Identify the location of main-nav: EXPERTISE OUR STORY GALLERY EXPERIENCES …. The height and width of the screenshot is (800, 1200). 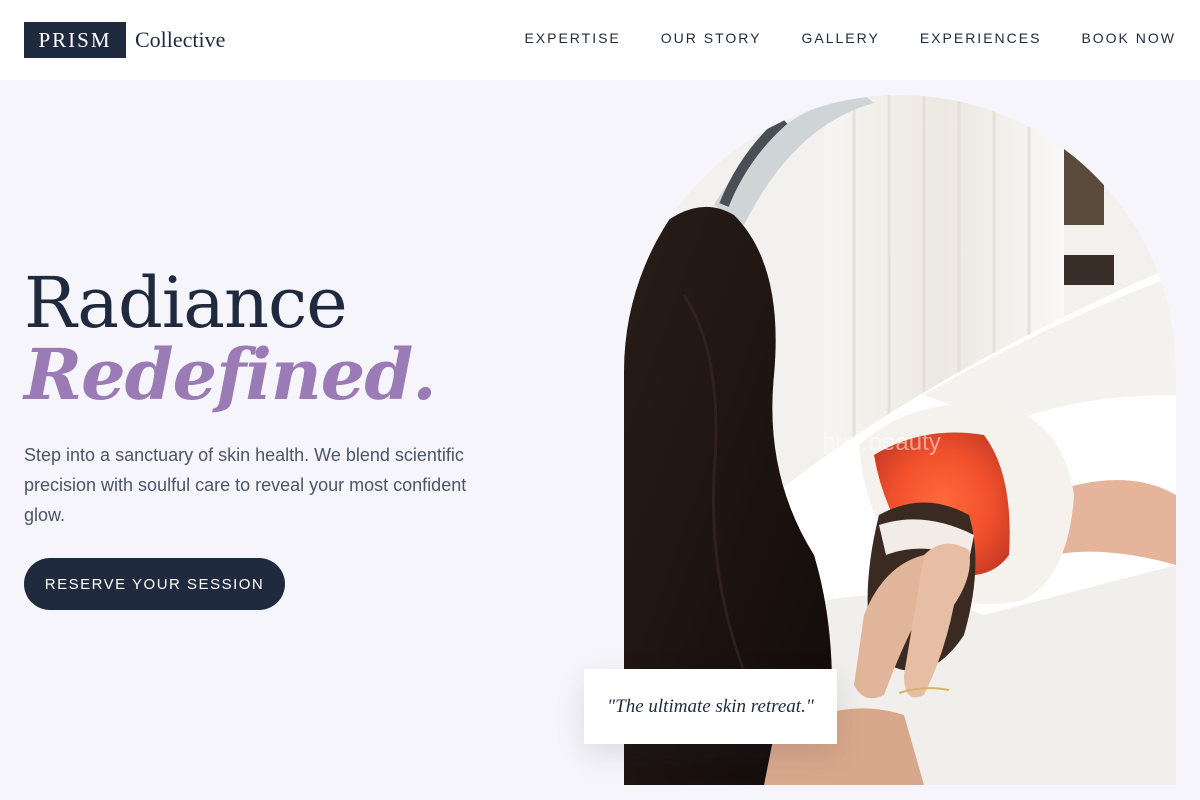
(850, 38).